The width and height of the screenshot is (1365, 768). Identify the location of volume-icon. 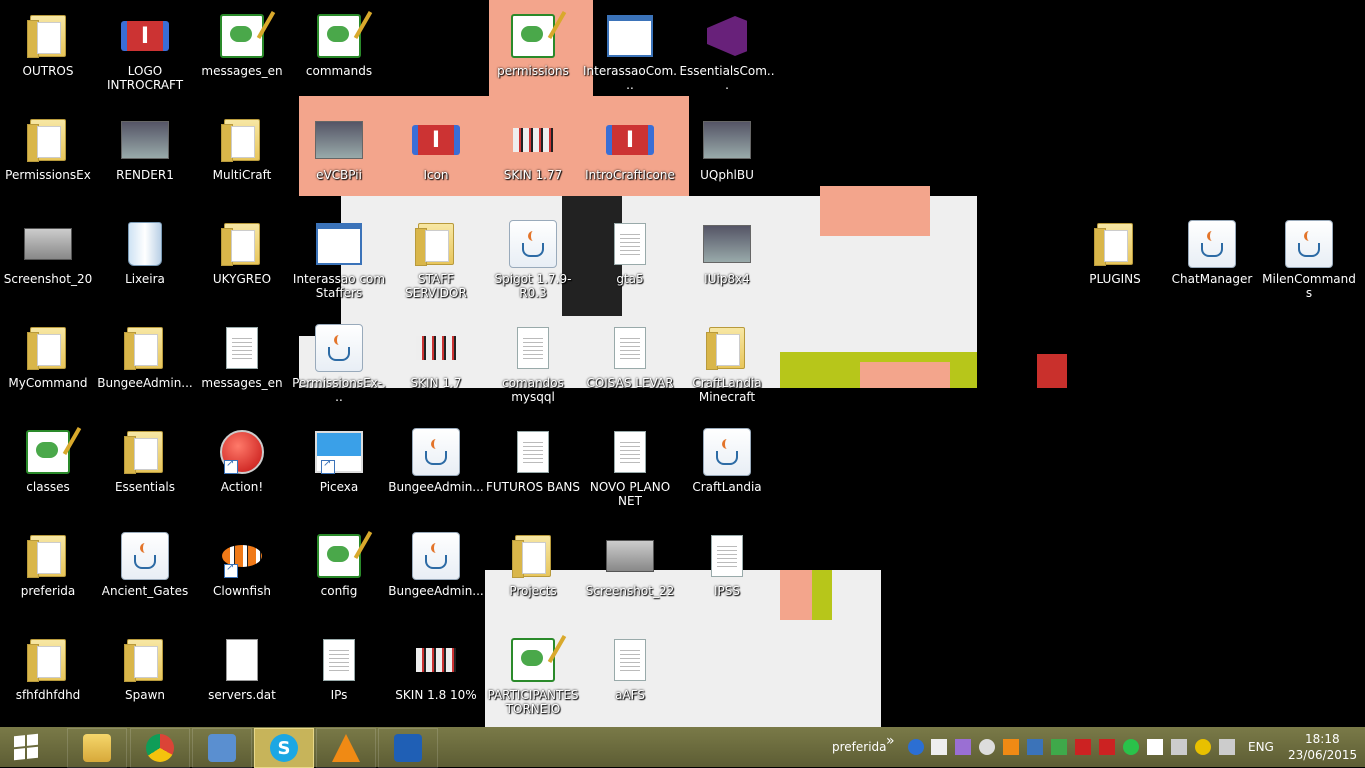
(1227, 747).